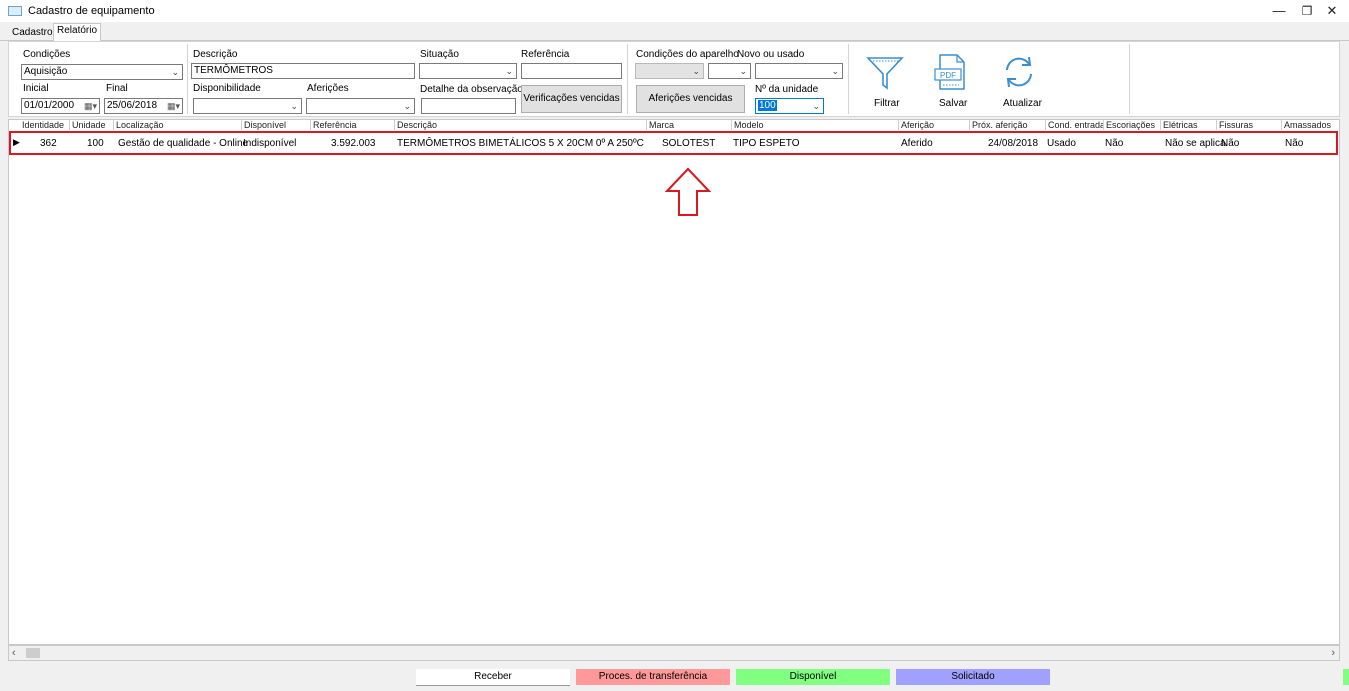 This screenshot has width=1349, height=691. Describe the element at coordinates (360, 106) in the screenshot. I see `afericoes-select: ⌄` at that location.